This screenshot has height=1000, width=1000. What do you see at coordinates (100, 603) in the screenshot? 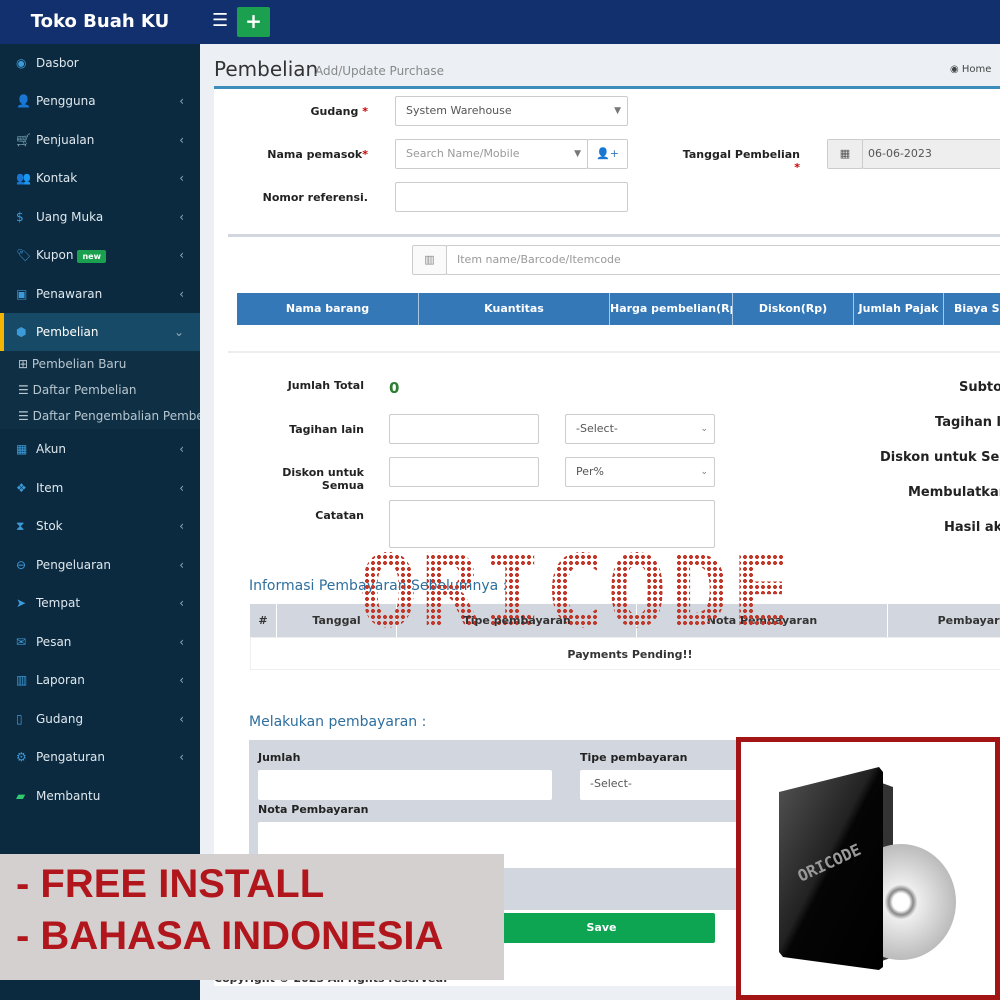
I see `sidebar-item-tempat: ➤ Tempat ‹` at bounding box center [100, 603].